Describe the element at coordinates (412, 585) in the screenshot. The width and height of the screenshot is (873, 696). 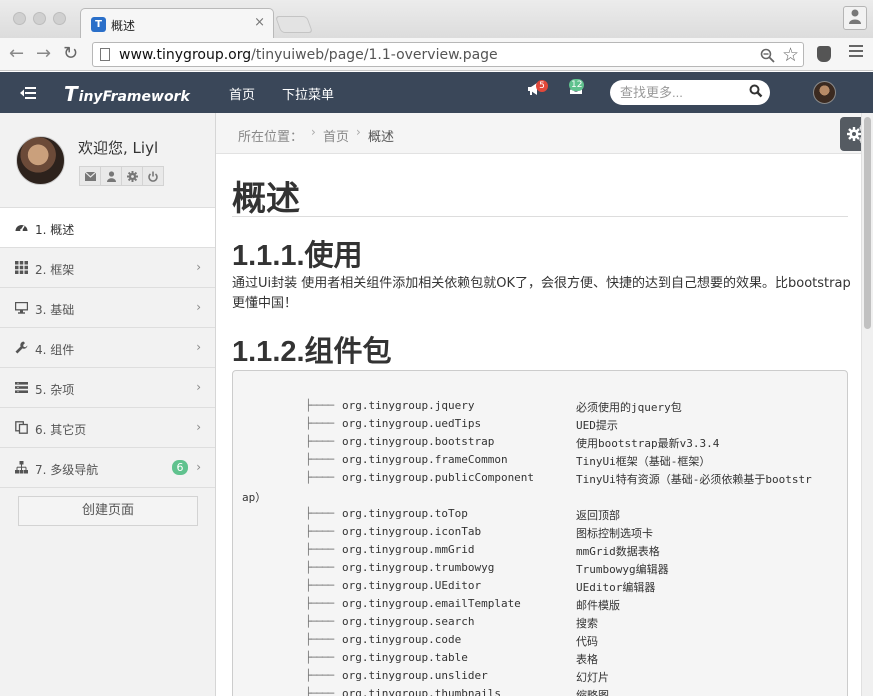
I see `package-name: org.tinygroup.UEditor` at that location.